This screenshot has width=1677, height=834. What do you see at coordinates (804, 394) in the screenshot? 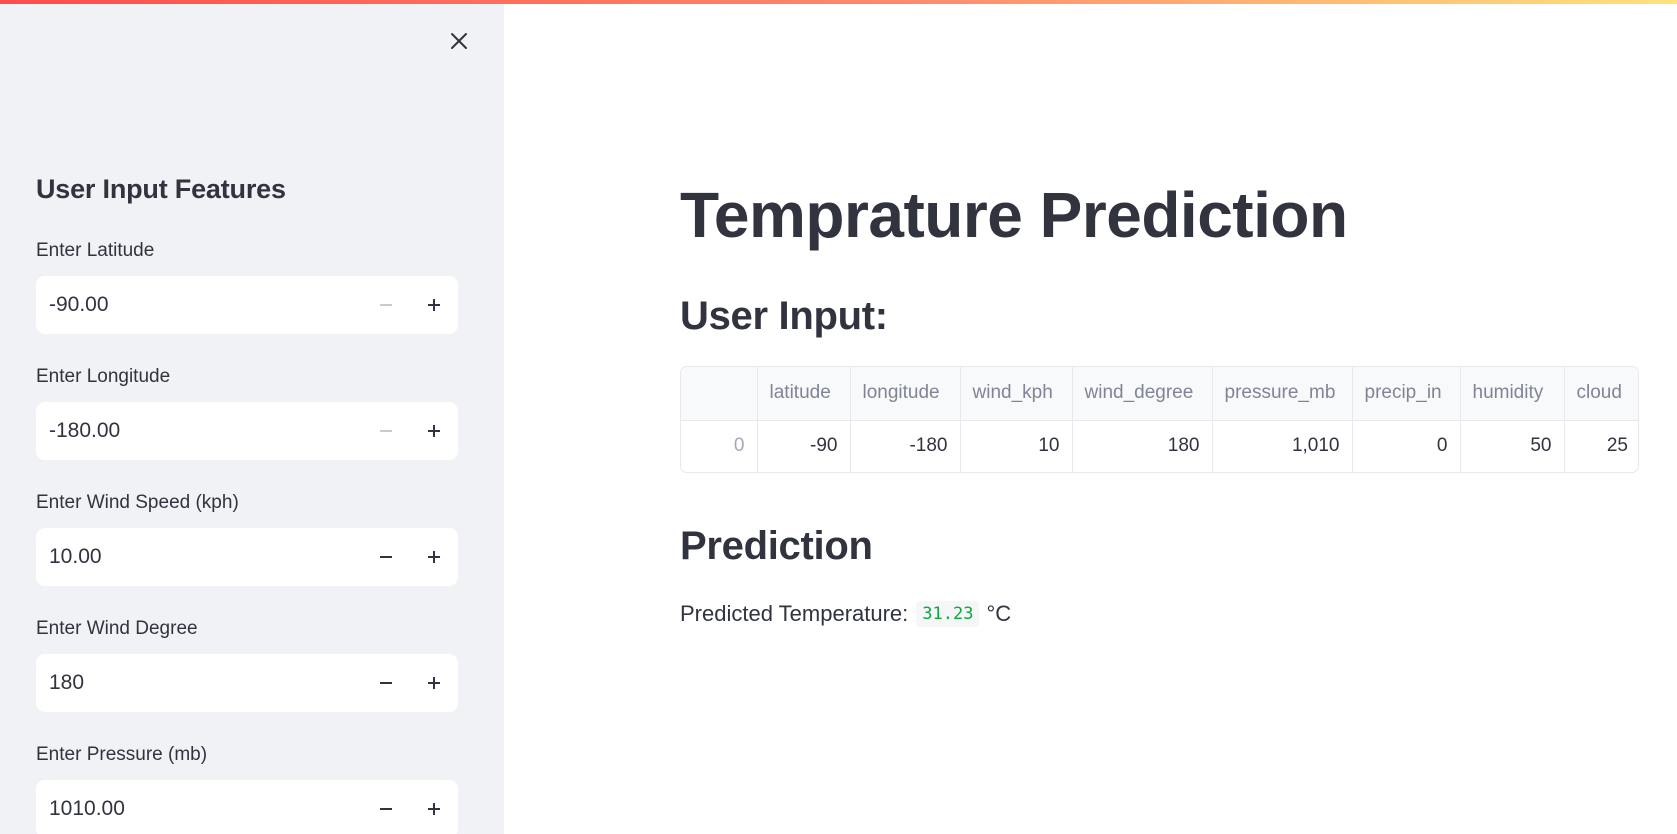
I see `table-header-cell: latitude` at bounding box center [804, 394].